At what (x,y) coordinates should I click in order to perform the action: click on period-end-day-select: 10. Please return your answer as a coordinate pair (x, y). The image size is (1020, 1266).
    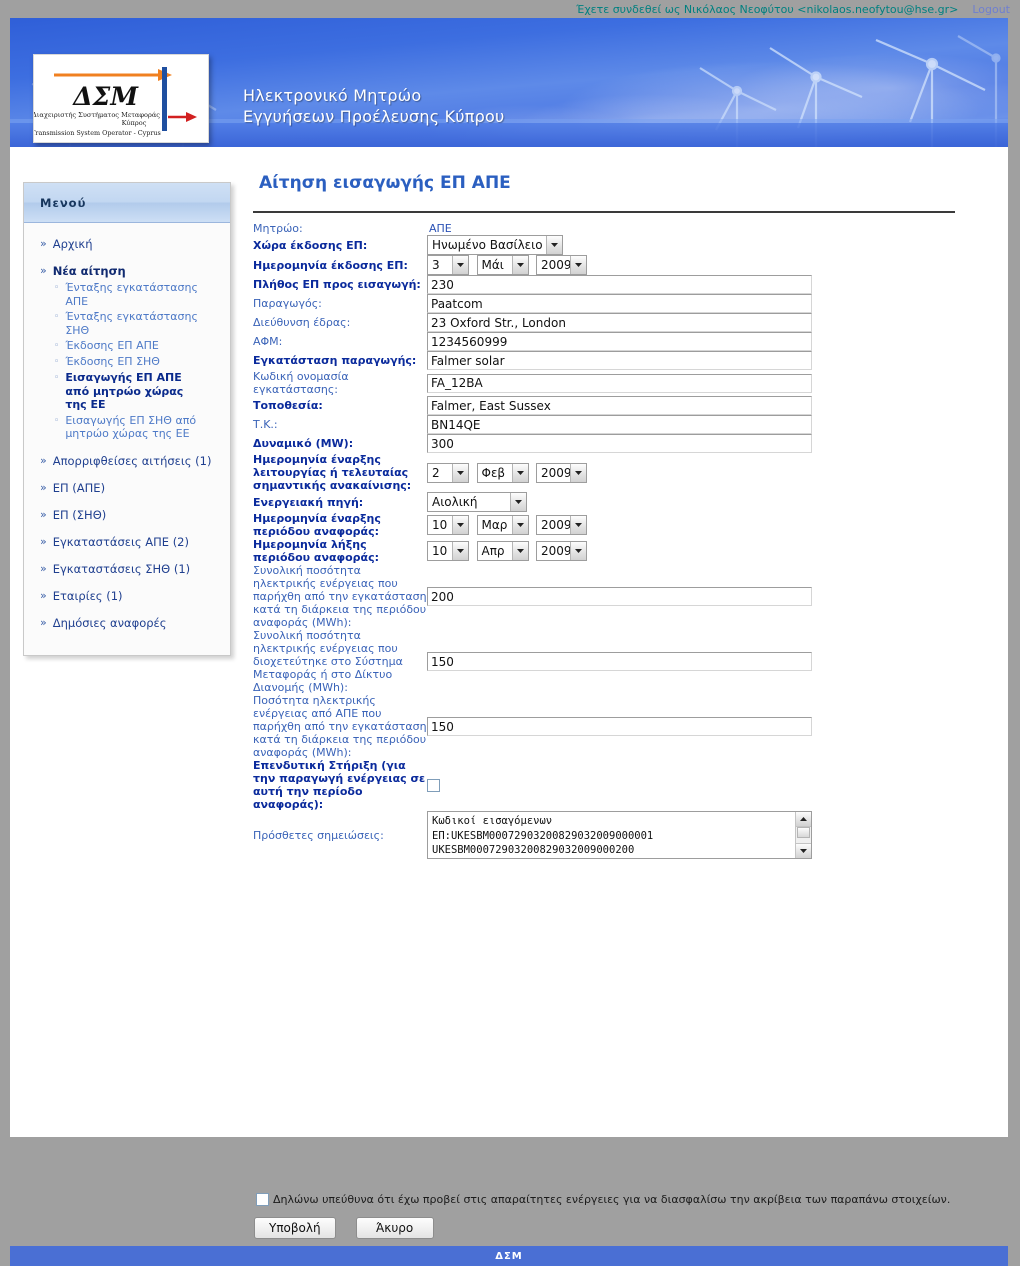
    Looking at the image, I should click on (448, 551).